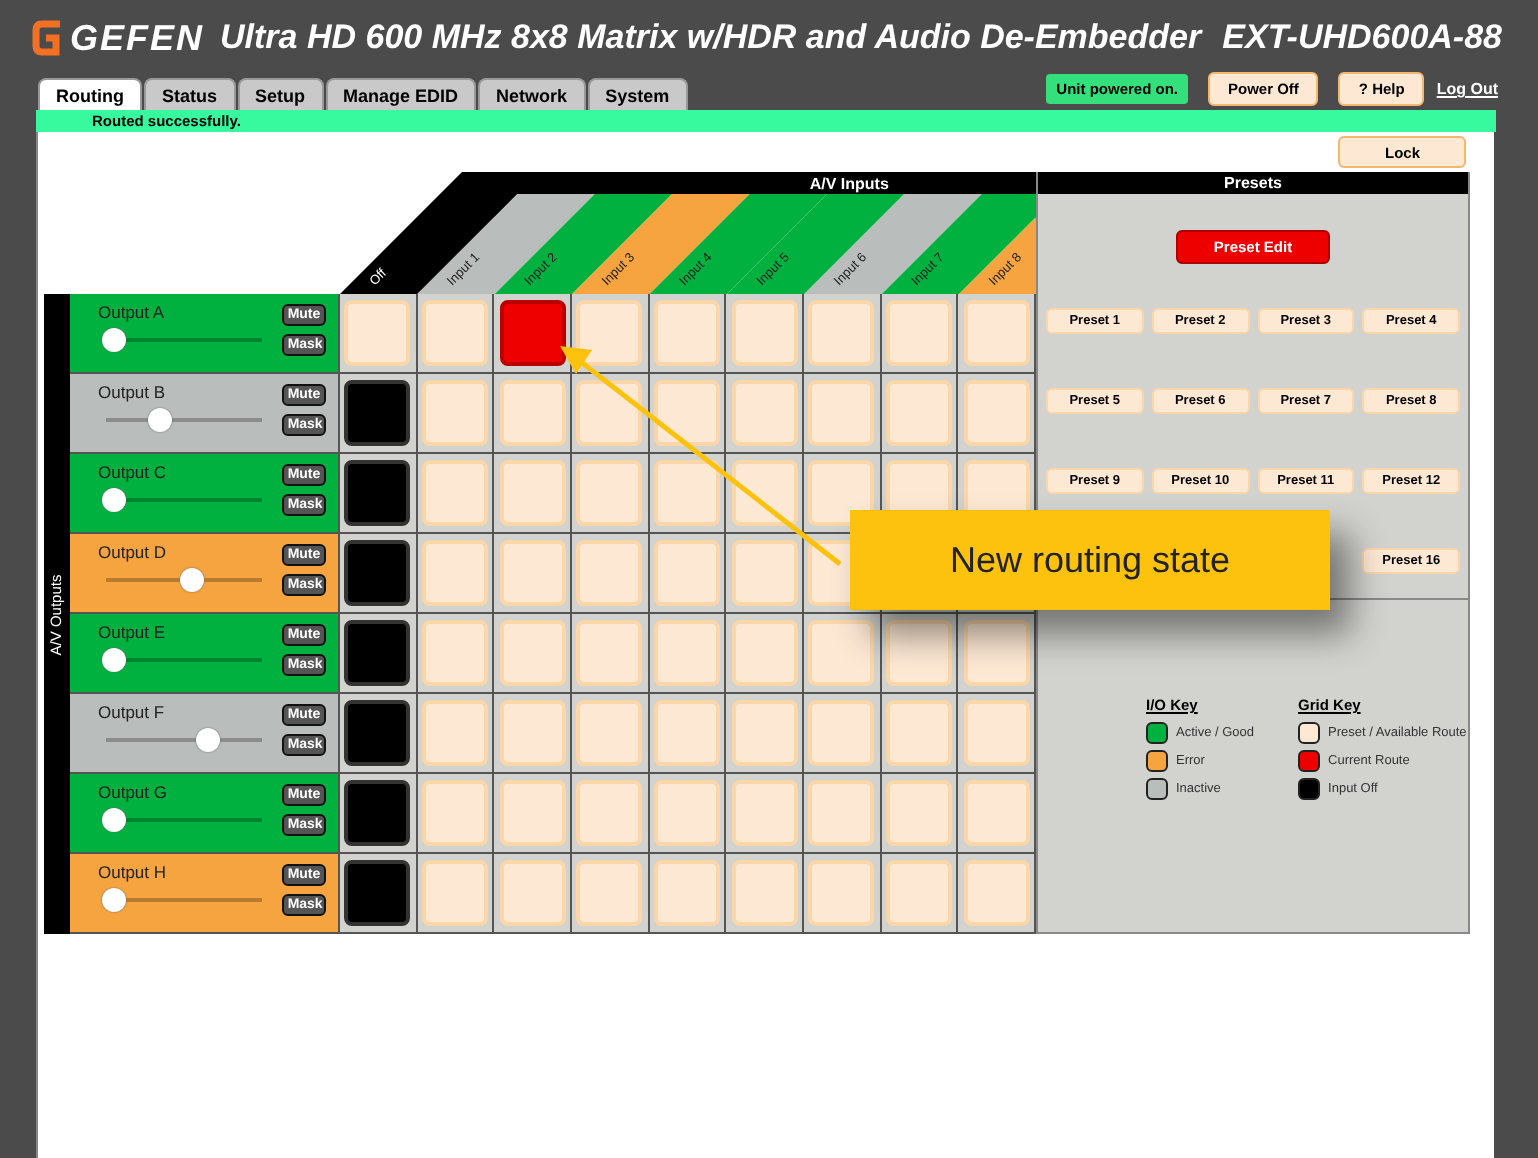 The height and width of the screenshot is (1158, 1538). What do you see at coordinates (132, 312) in the screenshot?
I see `output-name: Output A` at bounding box center [132, 312].